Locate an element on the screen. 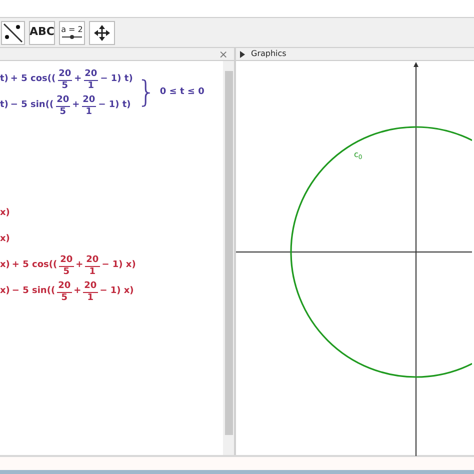  input-bar is located at coordinates (237, 462).